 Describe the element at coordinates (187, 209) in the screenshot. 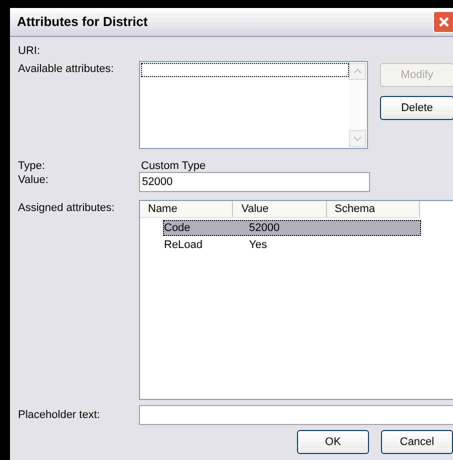

I see `column-header: Name` at that location.